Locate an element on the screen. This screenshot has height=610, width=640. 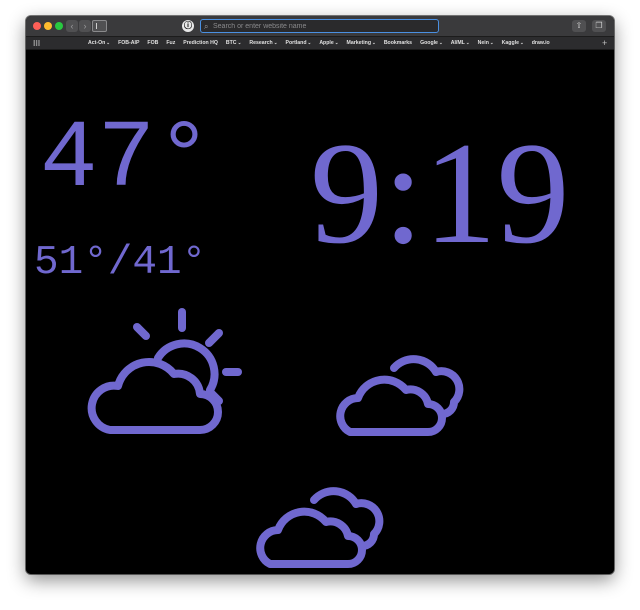
bookmark-item: Research⌄ is located at coordinates (263, 43).